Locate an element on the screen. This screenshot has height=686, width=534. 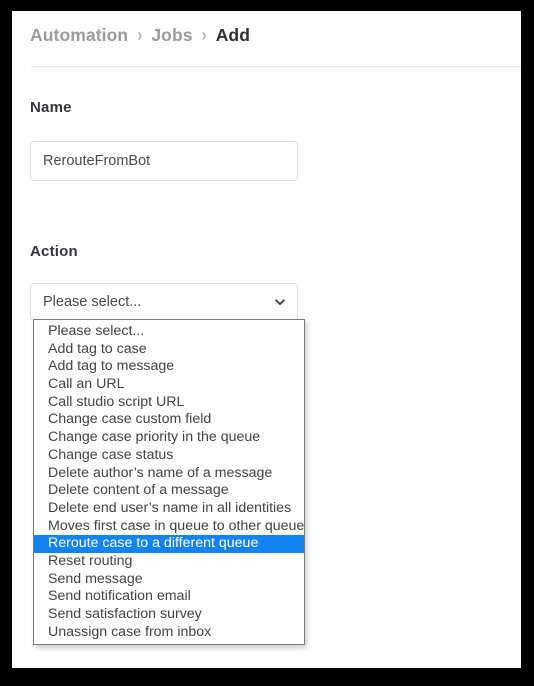
action-option: Change case custom field is located at coordinates (169, 420).